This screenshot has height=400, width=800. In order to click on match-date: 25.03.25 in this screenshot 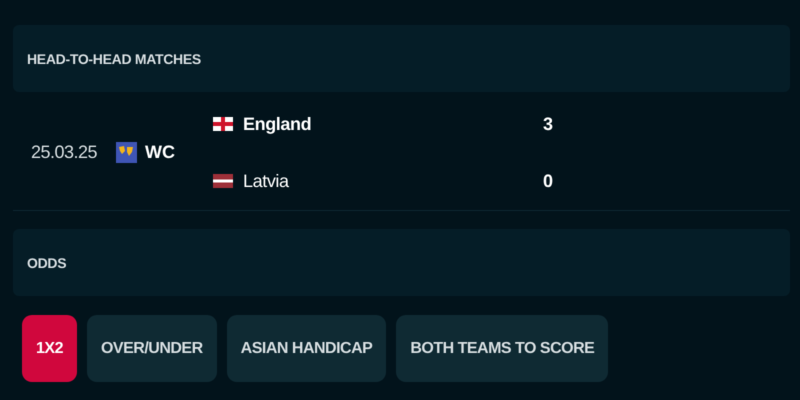, I will do `click(64, 152)`.